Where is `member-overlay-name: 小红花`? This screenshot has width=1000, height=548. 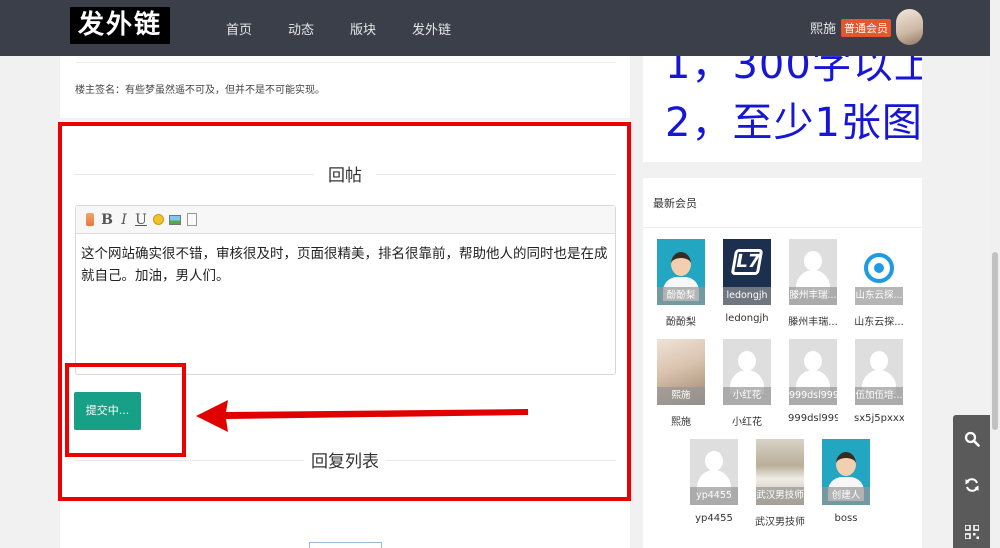 member-overlay-name: 小红花 is located at coordinates (747, 396).